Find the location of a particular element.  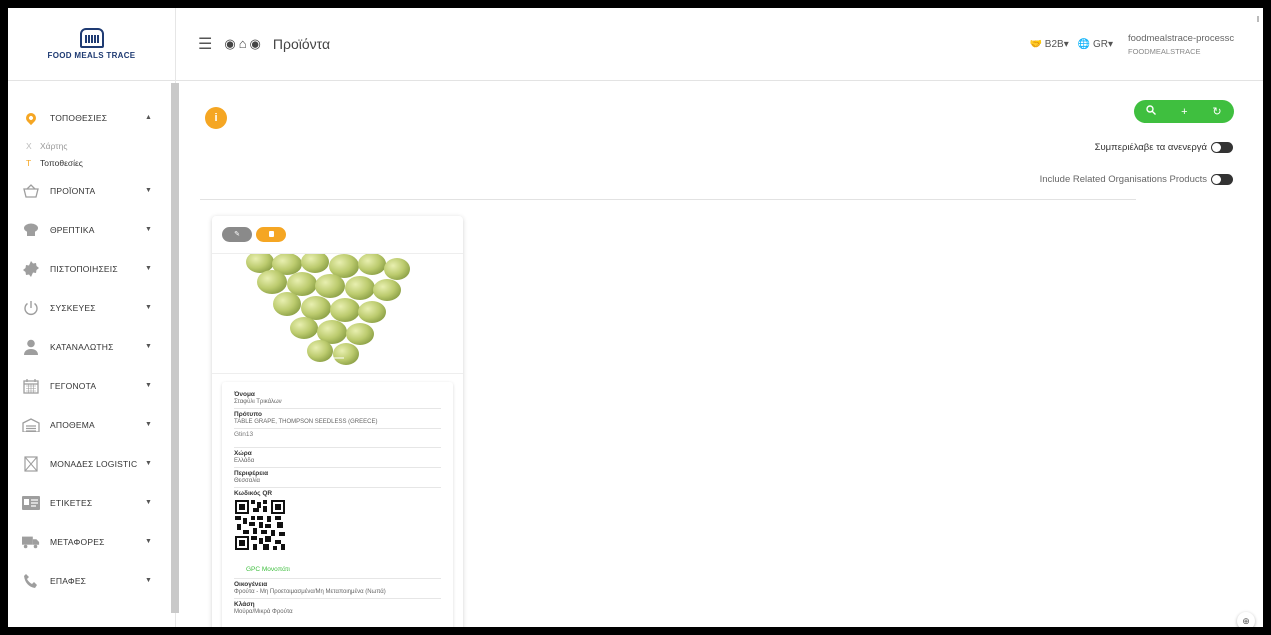

info-icon: i is located at coordinates (216, 118).